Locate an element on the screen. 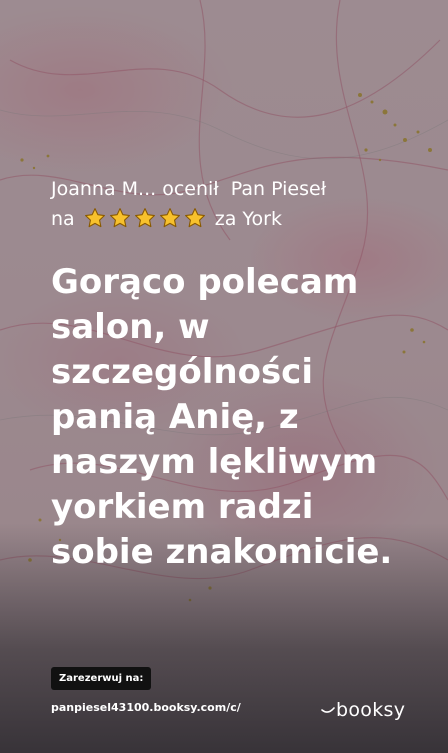 The width and height of the screenshot is (448, 753). booking-url: panpiesel43100.booksy.com/c/ is located at coordinates (146, 707).